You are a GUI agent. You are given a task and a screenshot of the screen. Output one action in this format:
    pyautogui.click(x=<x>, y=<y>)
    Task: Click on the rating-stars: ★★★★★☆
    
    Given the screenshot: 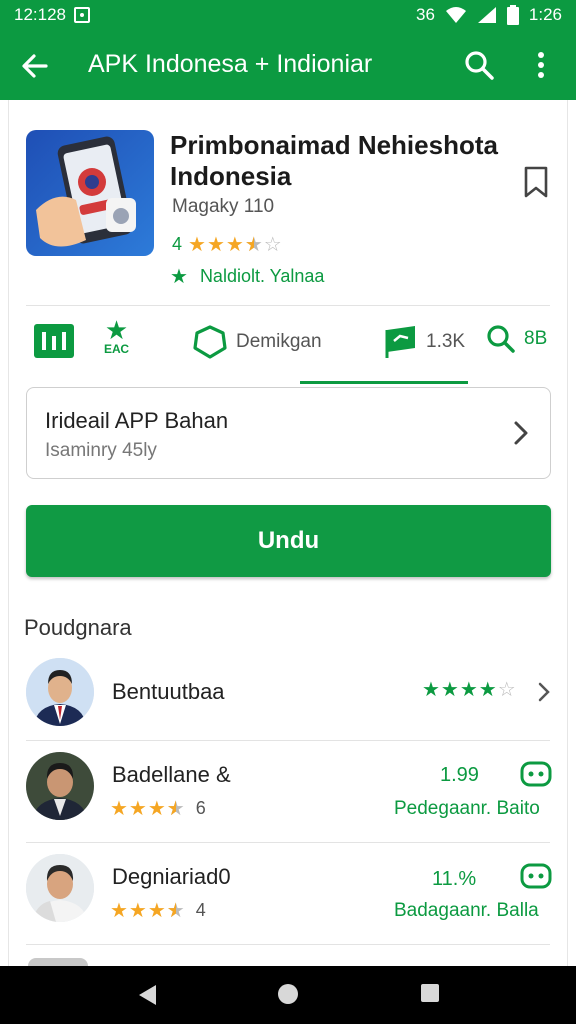 What is the action you would take?
    pyautogui.click(x=235, y=245)
    